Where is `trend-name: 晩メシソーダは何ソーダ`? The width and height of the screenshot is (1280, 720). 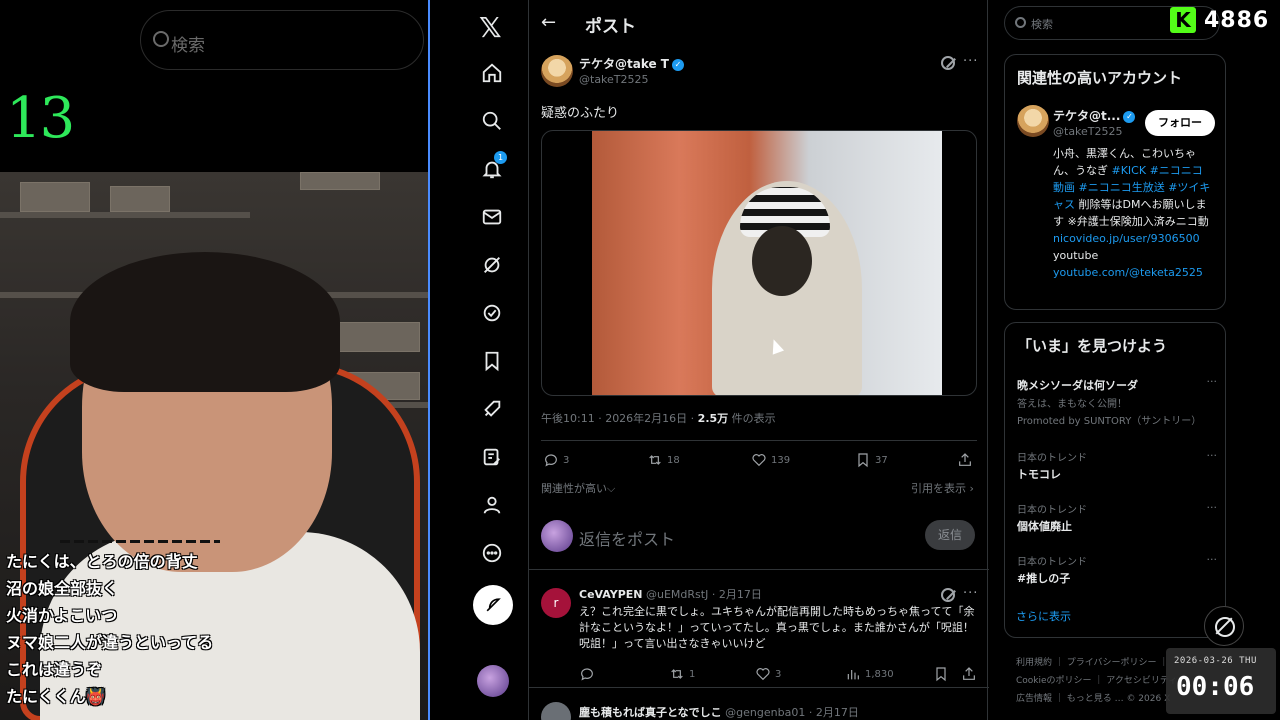 trend-name: 晩メシソーダは何ソーダ is located at coordinates (1077, 385).